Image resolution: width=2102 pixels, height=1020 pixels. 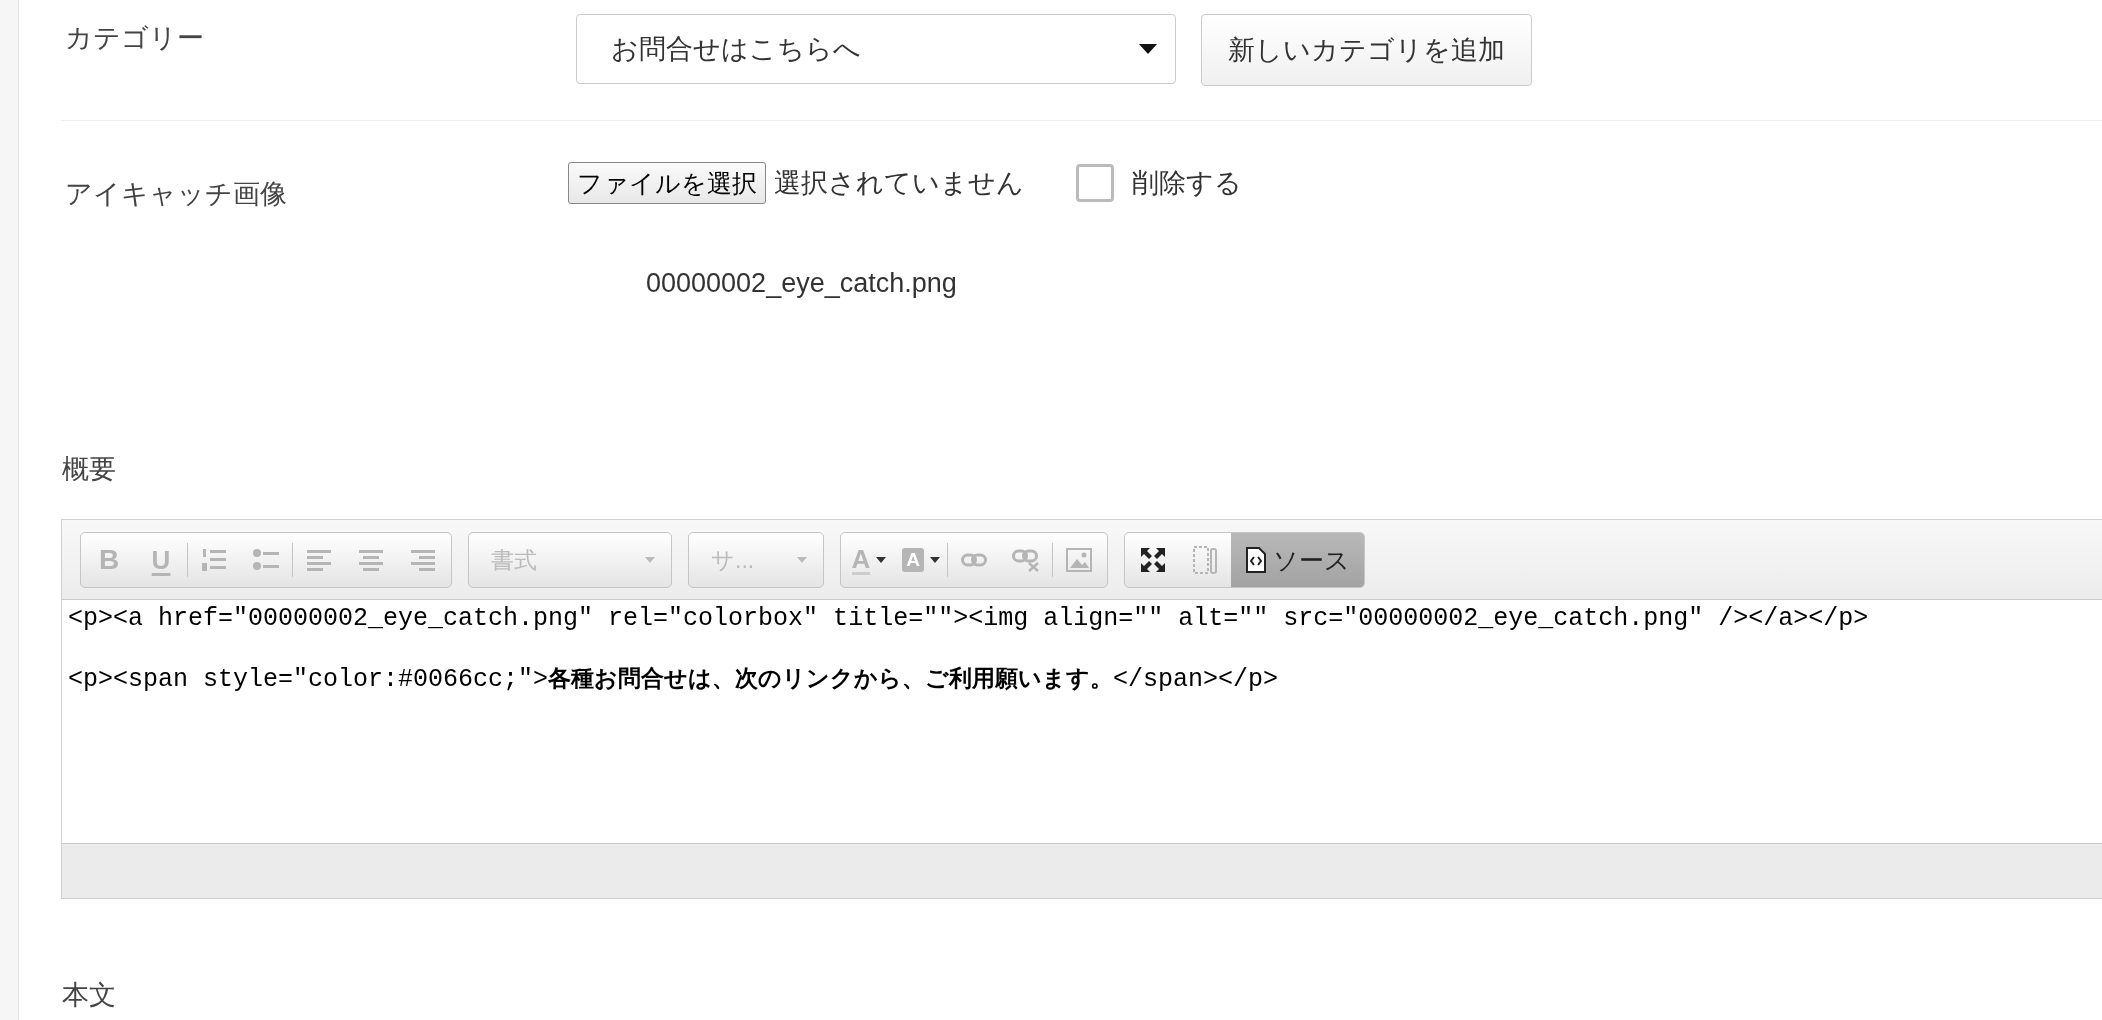 What do you see at coordinates (134, 38) in the screenshot?
I see `field-label: カテゴリー` at bounding box center [134, 38].